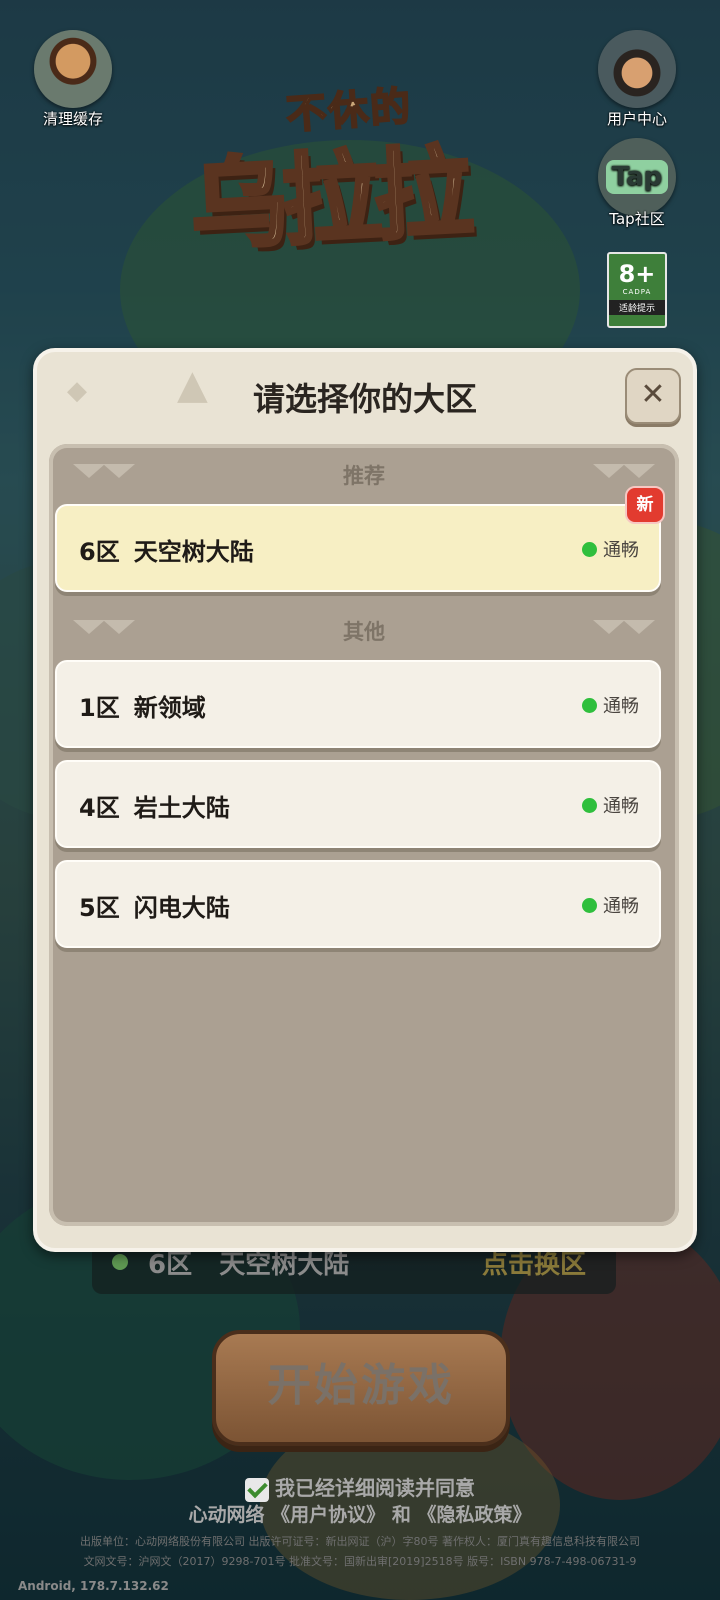  What do you see at coordinates (637, 177) in the screenshot?
I see `tap-logo-icon: Tap` at bounding box center [637, 177].